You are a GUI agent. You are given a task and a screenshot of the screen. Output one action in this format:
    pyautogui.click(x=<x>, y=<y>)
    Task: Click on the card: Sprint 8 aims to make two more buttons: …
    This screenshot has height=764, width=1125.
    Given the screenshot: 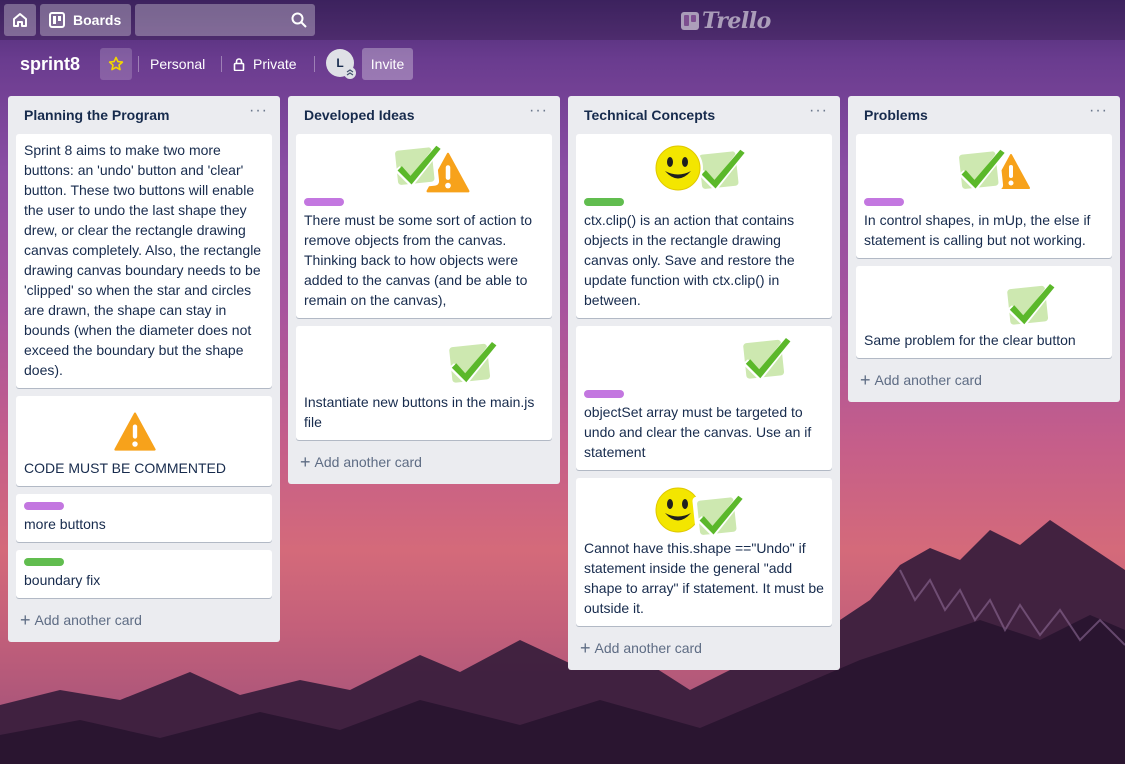 What is the action you would take?
    pyautogui.click(x=144, y=261)
    